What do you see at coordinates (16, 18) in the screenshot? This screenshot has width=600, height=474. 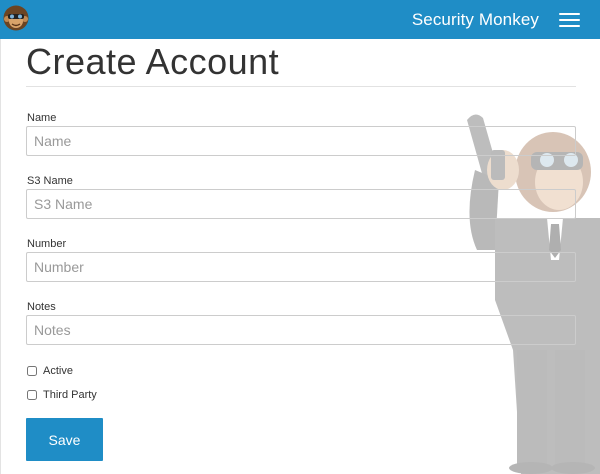 I see `monkey-logo-icon` at bounding box center [16, 18].